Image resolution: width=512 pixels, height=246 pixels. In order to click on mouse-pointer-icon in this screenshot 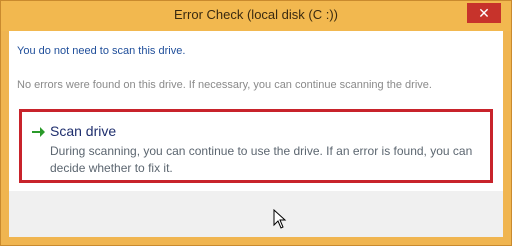, I will do `click(280, 219)`.